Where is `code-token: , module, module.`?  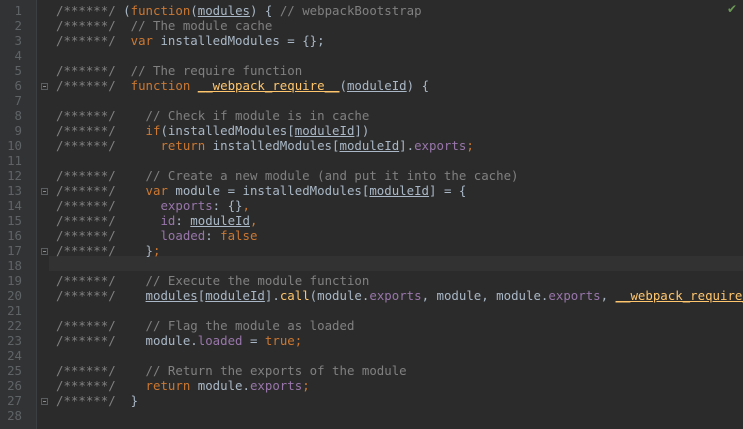
code-token: , module, module. is located at coordinates (485, 295).